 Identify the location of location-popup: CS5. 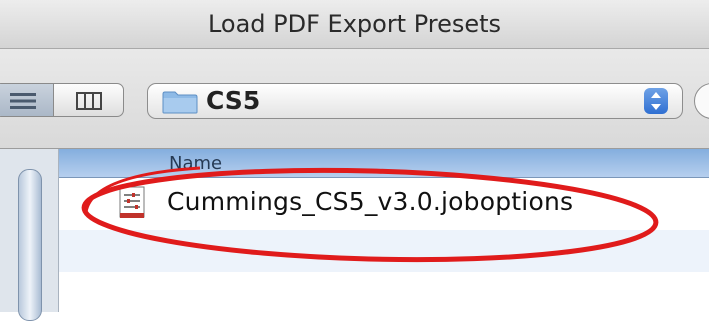
(415, 101).